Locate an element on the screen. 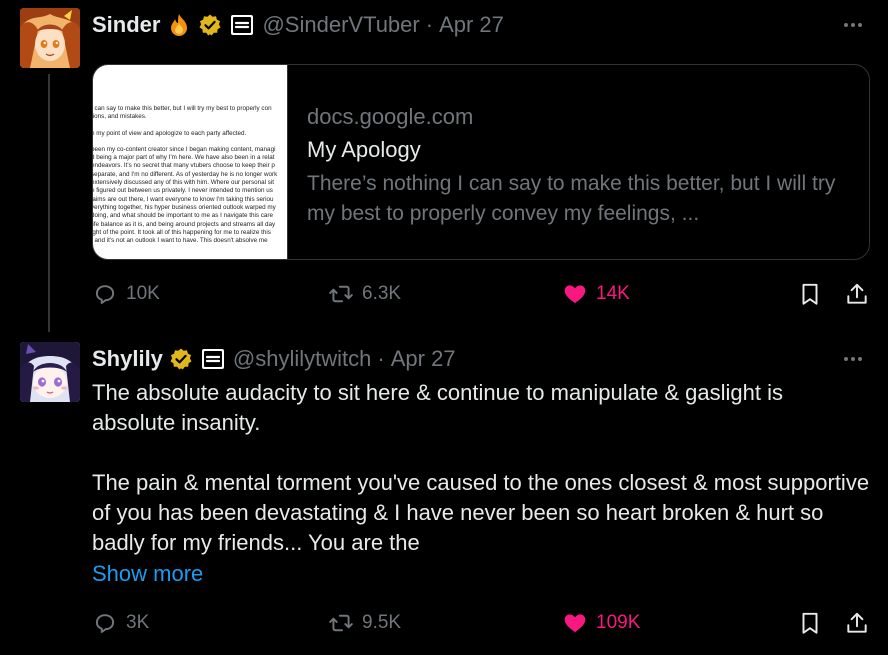 This screenshot has height=655, width=888. thumbnail-line: tions, and mistakes. is located at coordinates (120, 117).